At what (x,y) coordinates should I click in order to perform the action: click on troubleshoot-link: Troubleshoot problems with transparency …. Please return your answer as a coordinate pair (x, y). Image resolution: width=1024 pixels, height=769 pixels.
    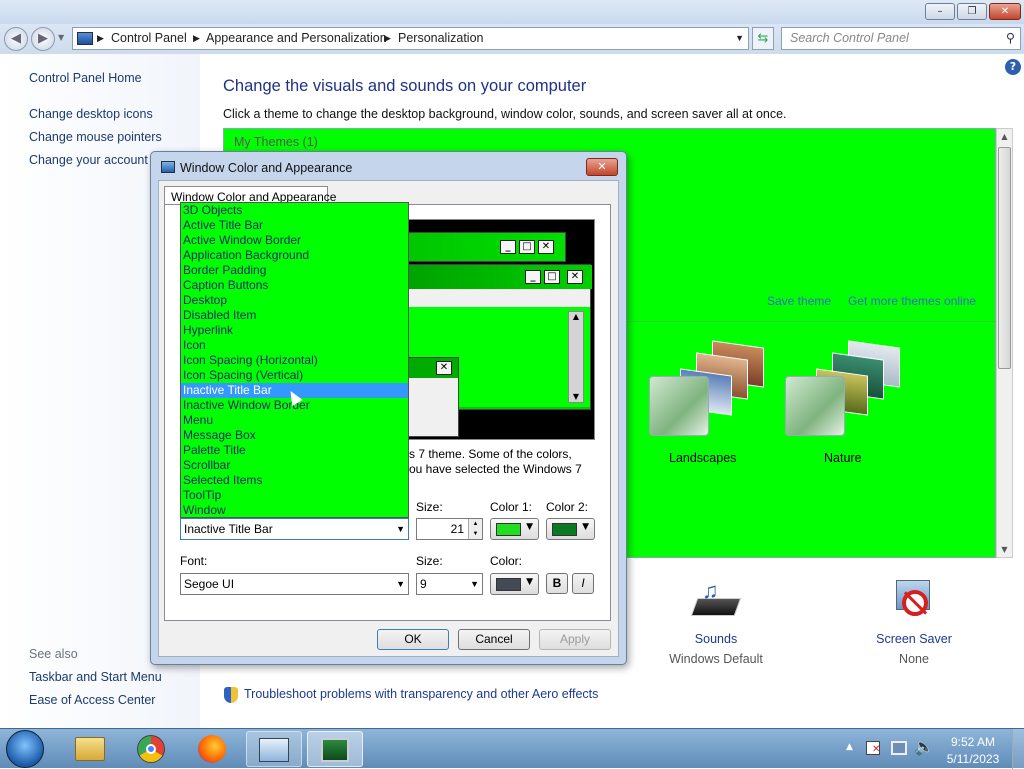
    Looking at the image, I should click on (421, 694).